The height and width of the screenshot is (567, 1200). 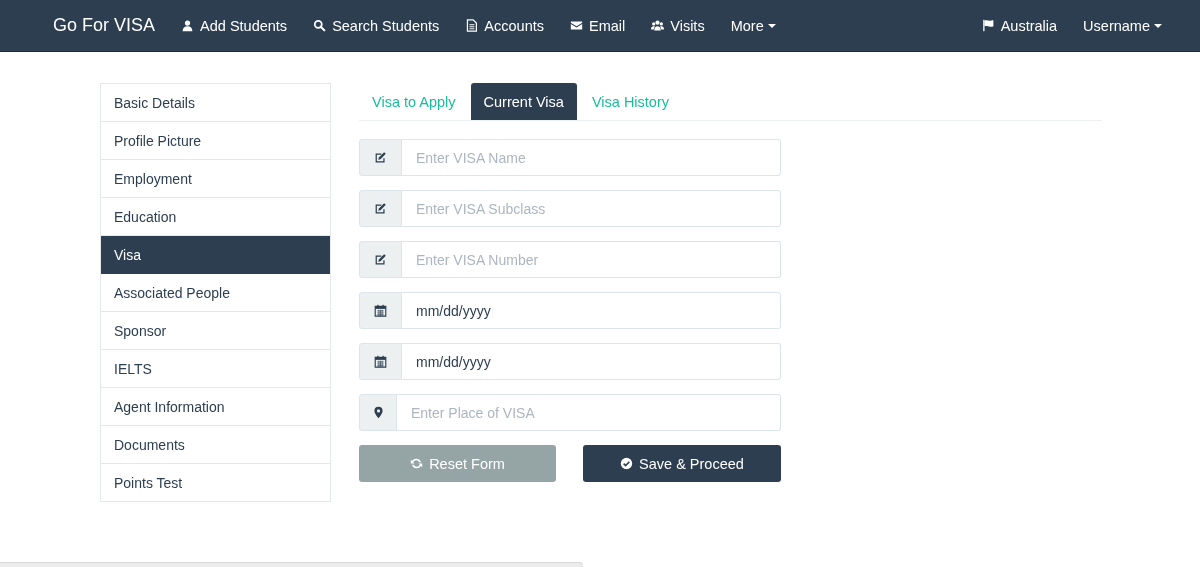 I want to click on input-field: Enter VISA Number, so click(x=591, y=259).